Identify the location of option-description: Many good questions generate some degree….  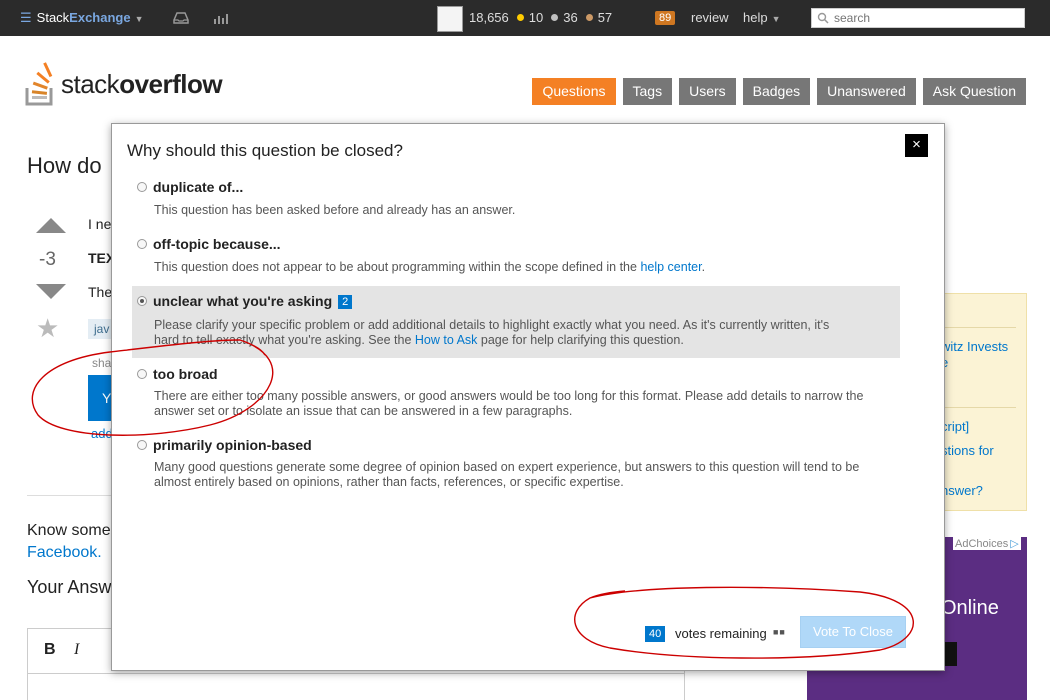
(524, 475).